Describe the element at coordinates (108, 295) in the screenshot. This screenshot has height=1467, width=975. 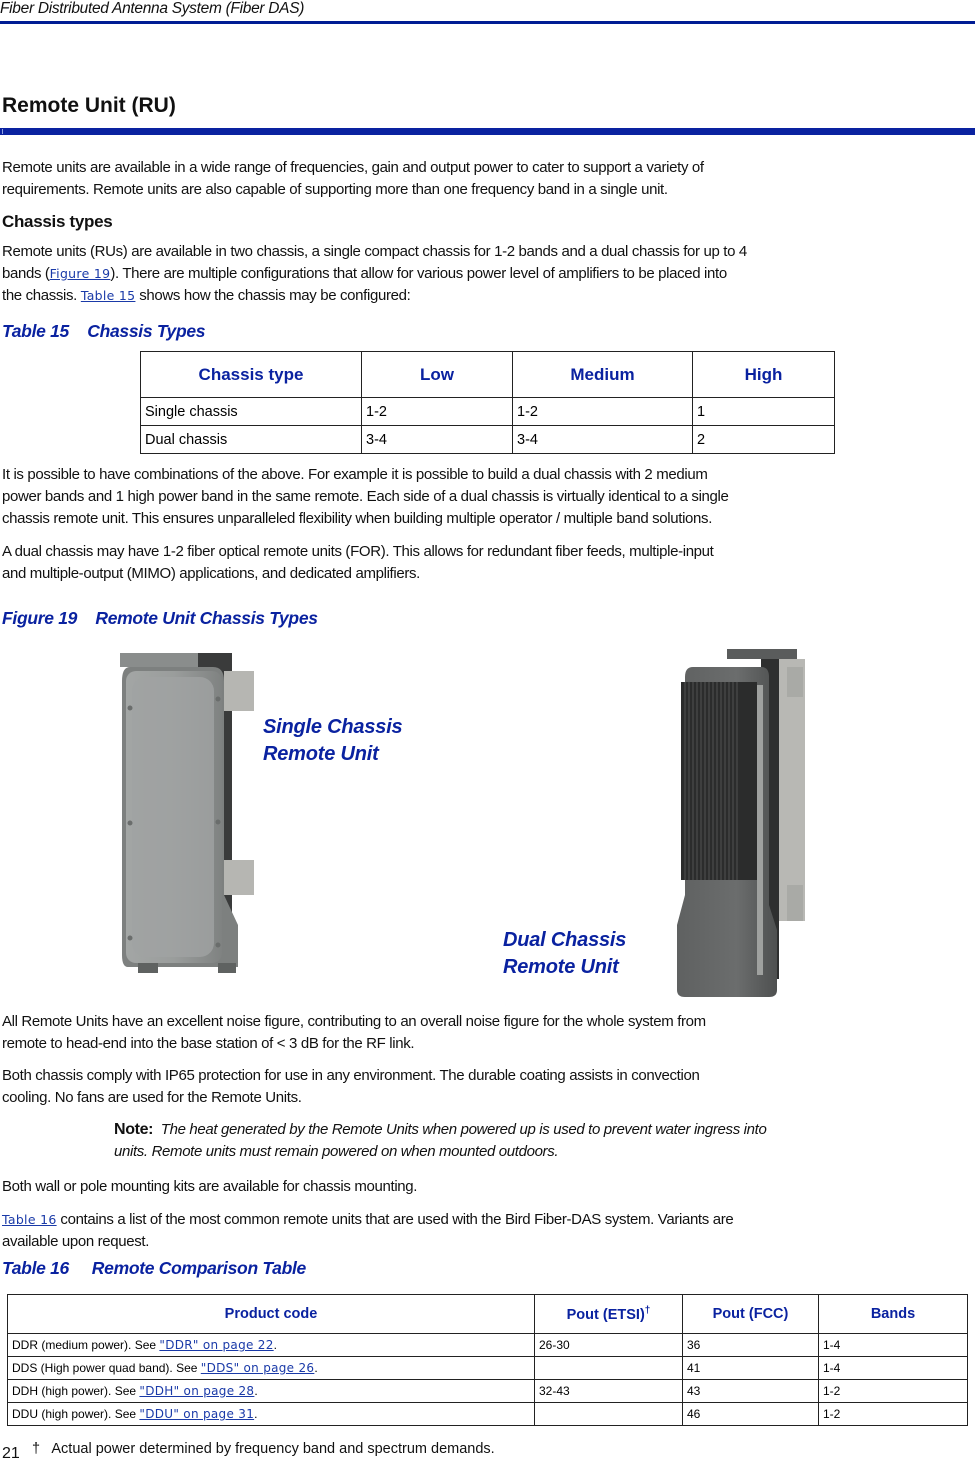
I see `table-15-link: Table 15` at that location.